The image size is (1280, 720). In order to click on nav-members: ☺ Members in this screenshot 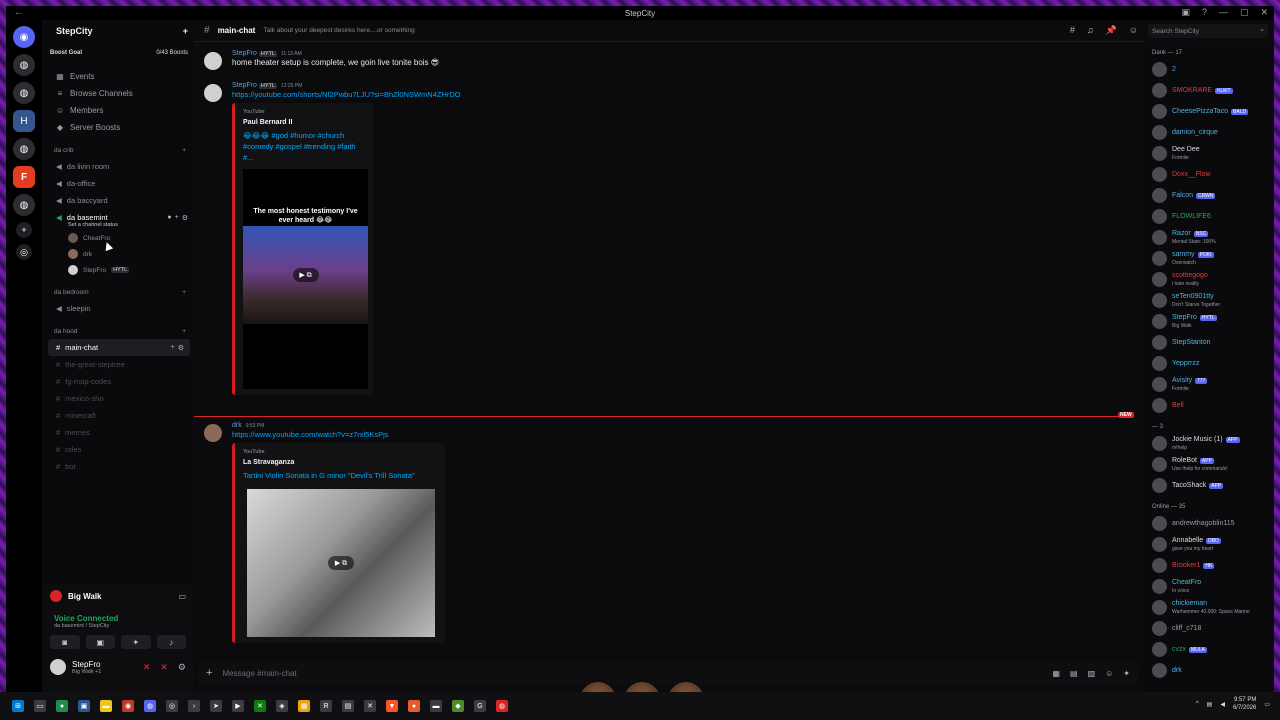, I will do `click(118, 110)`.